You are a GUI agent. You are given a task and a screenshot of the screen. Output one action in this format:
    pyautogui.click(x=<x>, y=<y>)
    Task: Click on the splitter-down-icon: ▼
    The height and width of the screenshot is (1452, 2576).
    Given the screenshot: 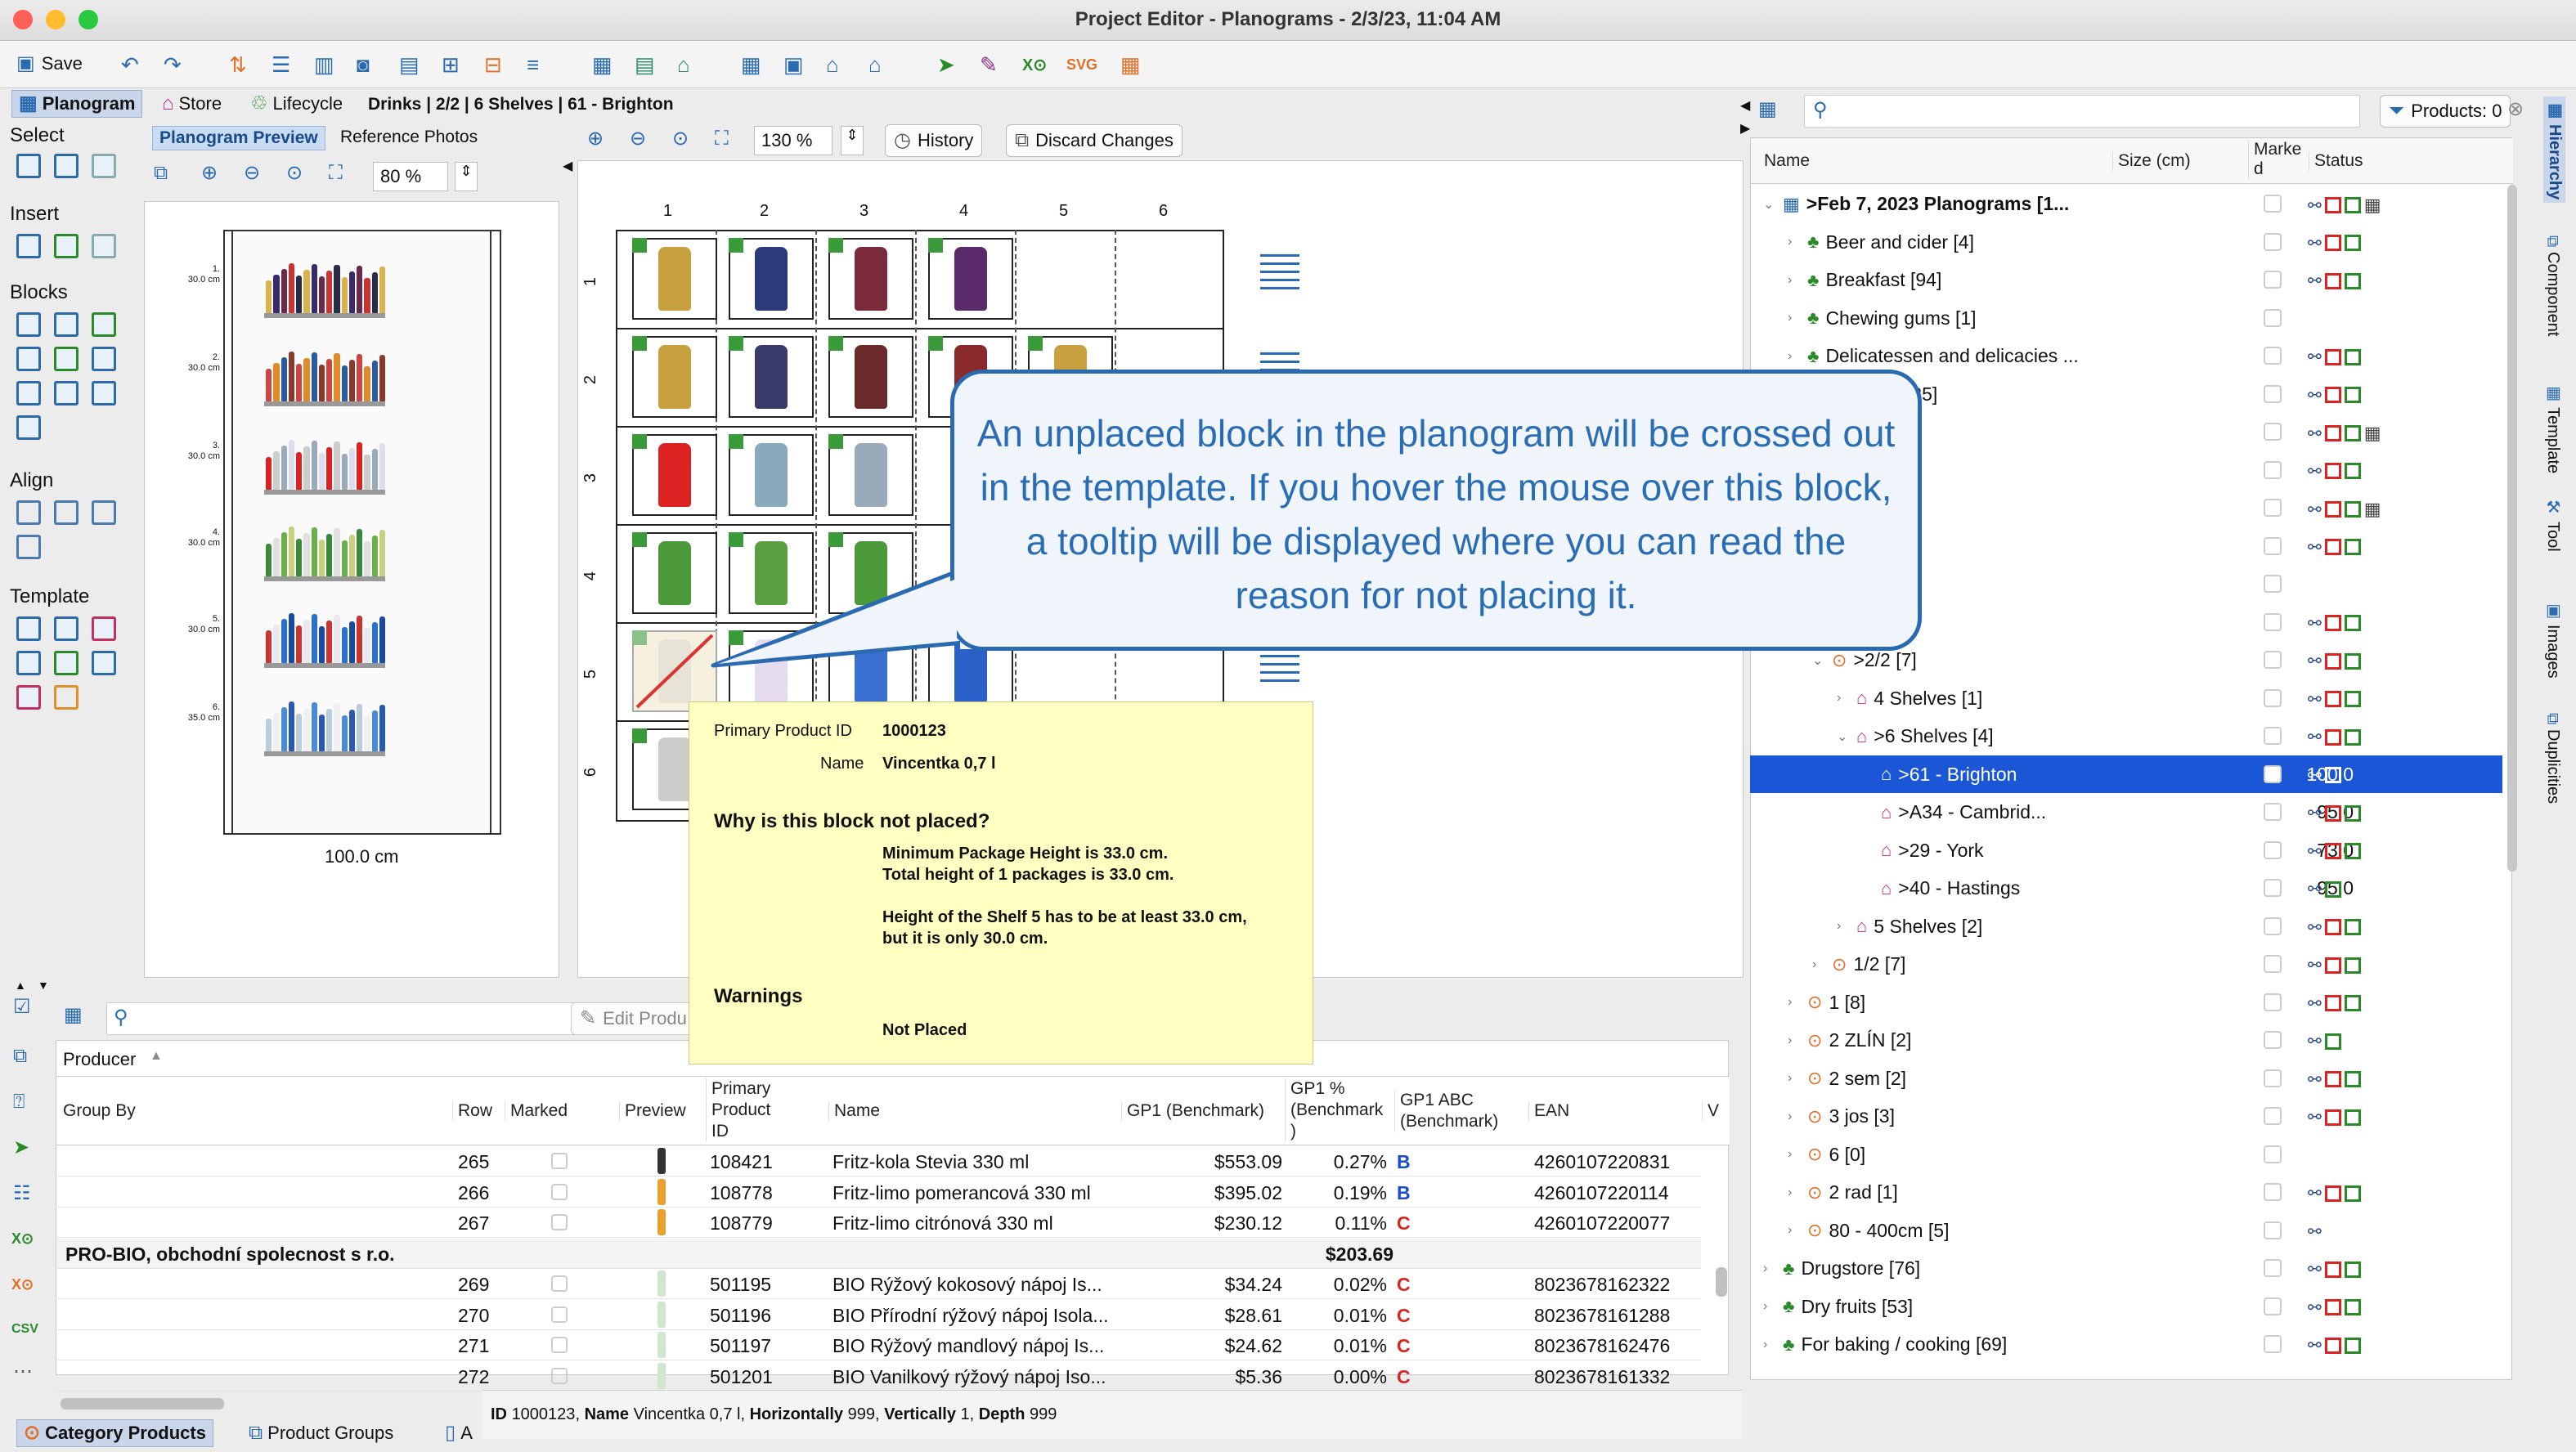 What is the action you would take?
    pyautogui.click(x=43, y=985)
    